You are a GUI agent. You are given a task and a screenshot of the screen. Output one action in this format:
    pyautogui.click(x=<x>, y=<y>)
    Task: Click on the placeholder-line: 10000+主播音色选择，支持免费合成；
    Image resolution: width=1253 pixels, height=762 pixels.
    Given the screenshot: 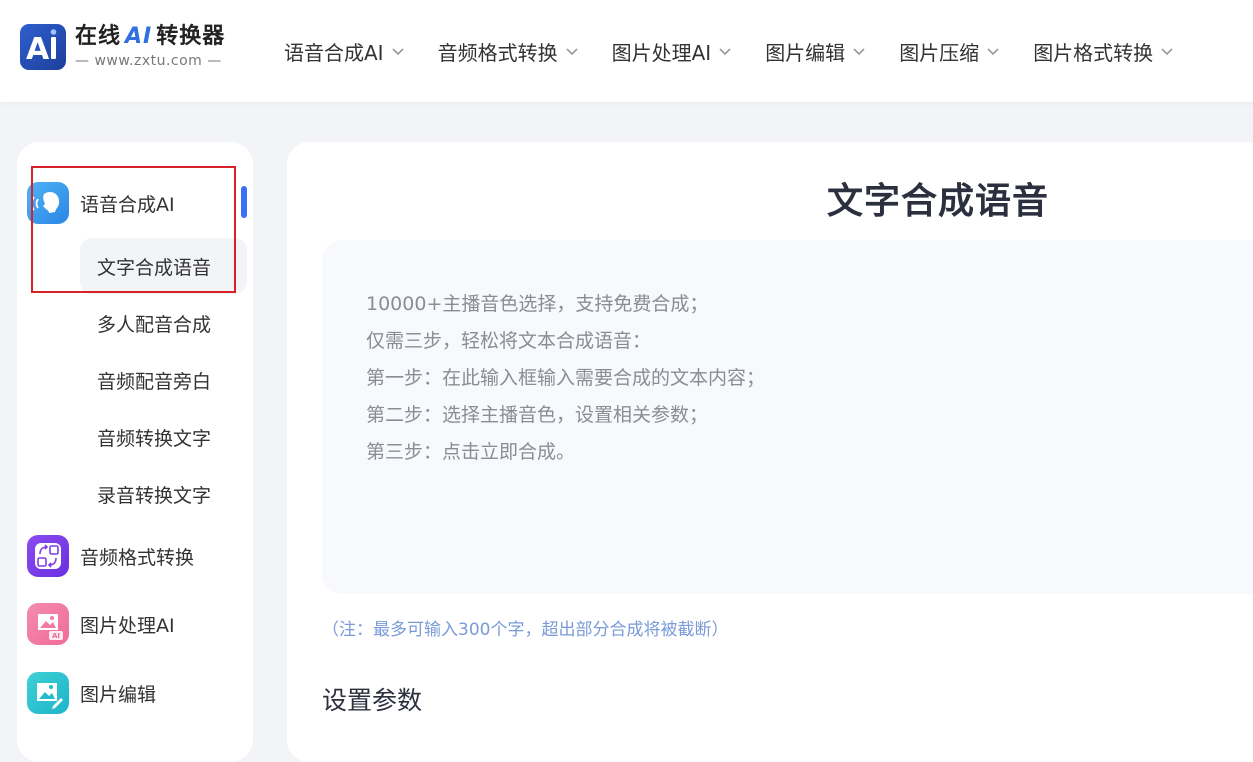 What is the action you would take?
    pyautogui.click(x=537, y=304)
    